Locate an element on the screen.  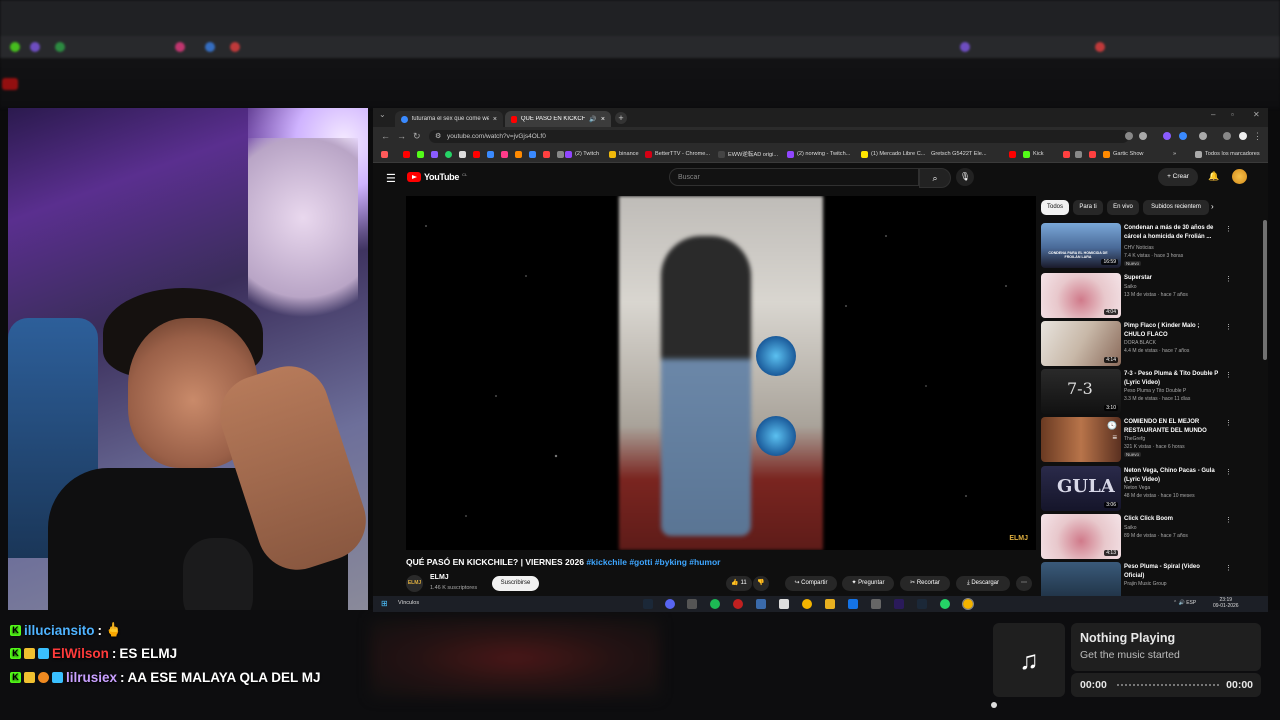
recommendation-channel: Neton Vega is located at coordinates (1137, 488).